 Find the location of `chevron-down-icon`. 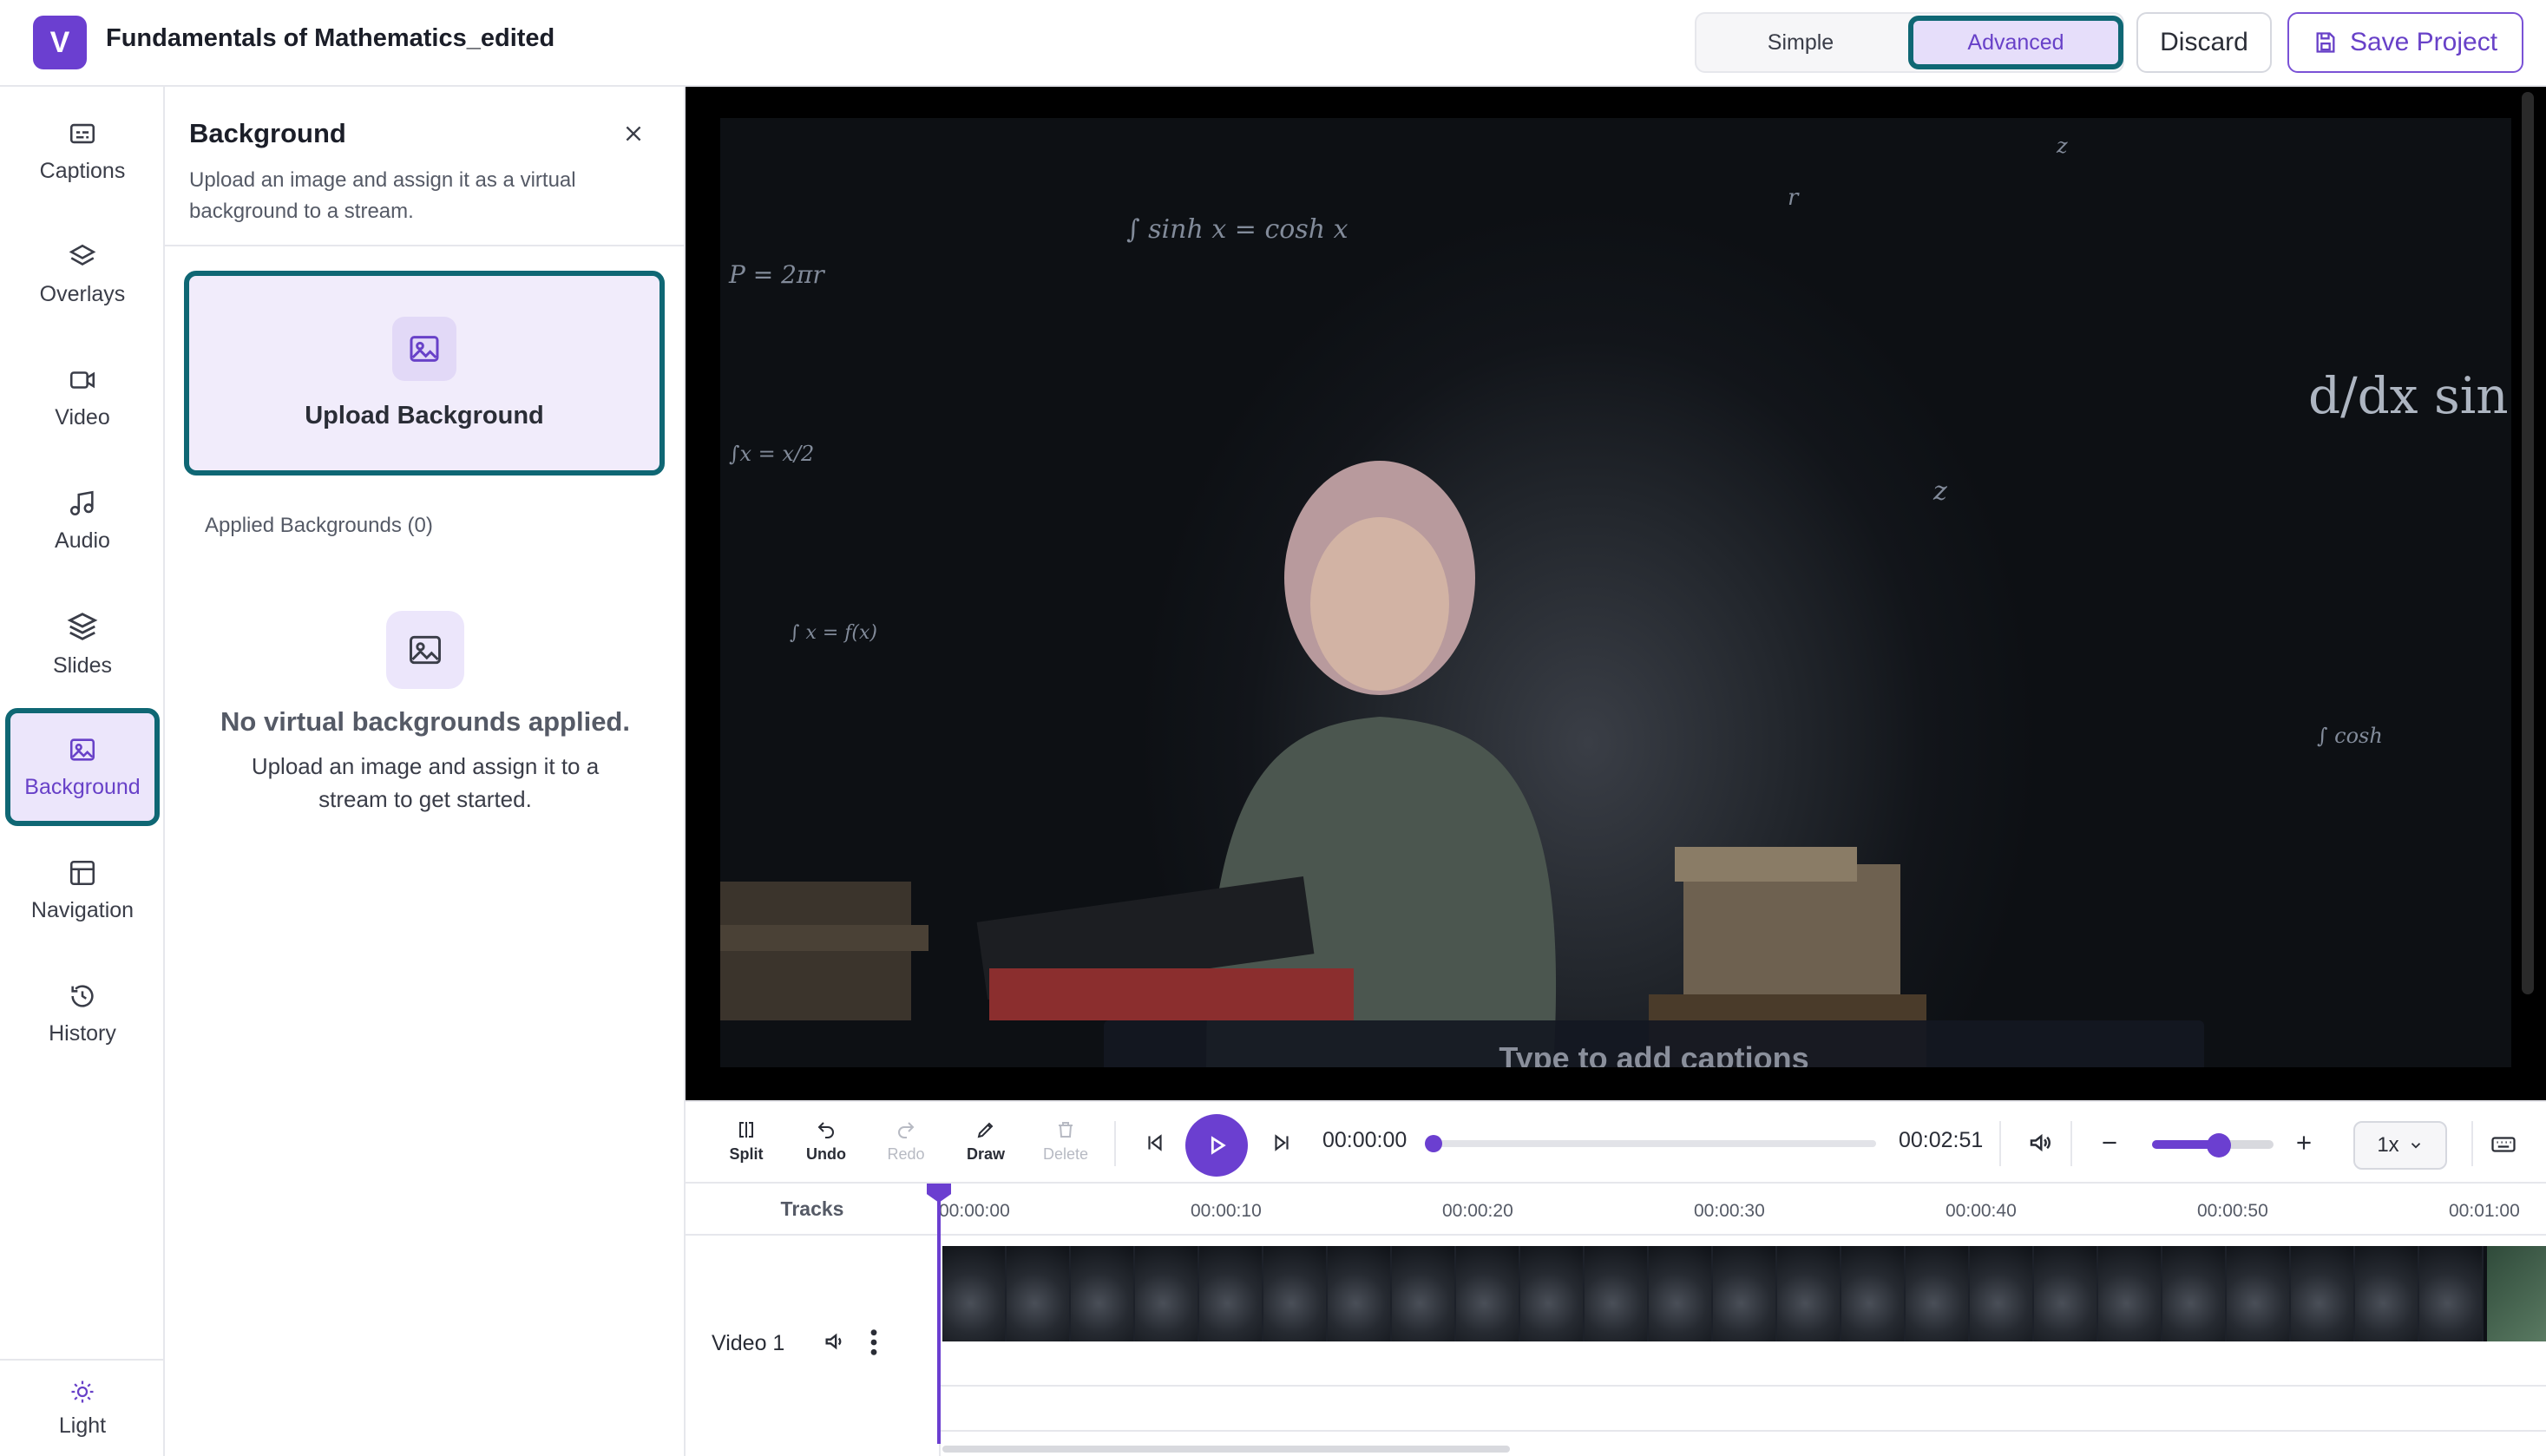

chevron-down-icon is located at coordinates (2415, 1146).